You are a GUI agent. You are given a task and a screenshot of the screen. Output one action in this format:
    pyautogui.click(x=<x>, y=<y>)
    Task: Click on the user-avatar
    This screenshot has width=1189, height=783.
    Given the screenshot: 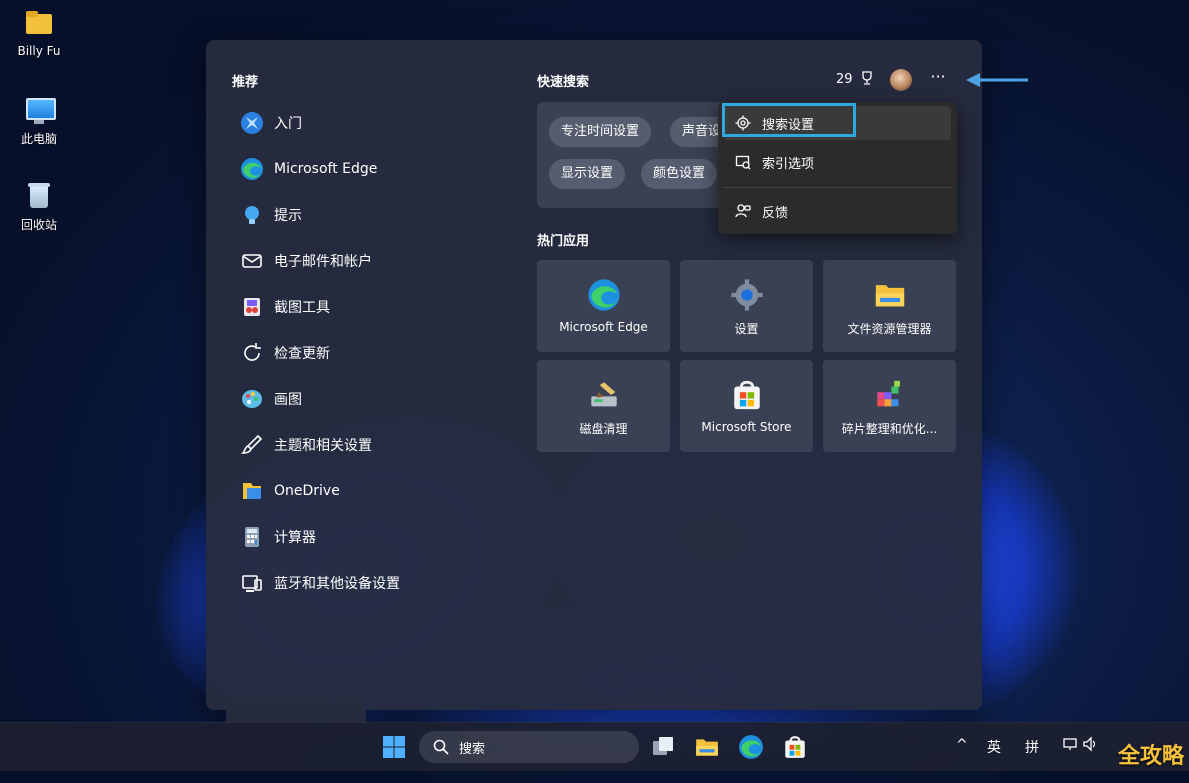 What is the action you would take?
    pyautogui.click(x=901, y=80)
    